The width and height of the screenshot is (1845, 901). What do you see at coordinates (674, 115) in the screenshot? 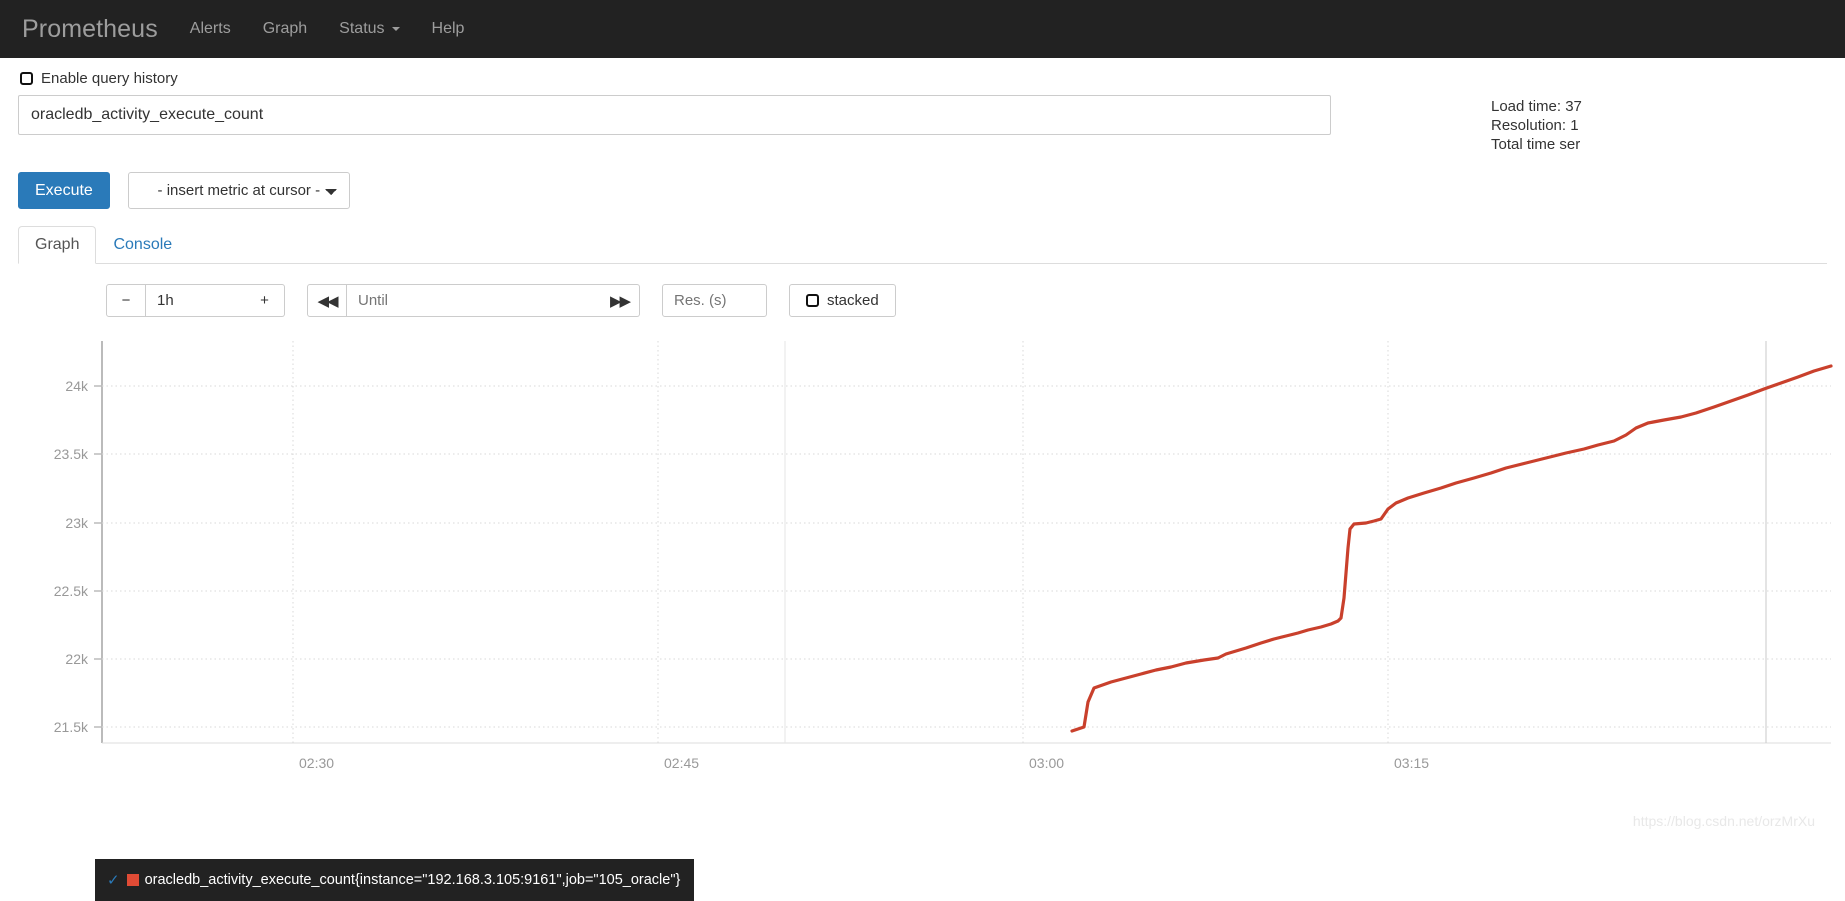
I see `query-expression-input` at bounding box center [674, 115].